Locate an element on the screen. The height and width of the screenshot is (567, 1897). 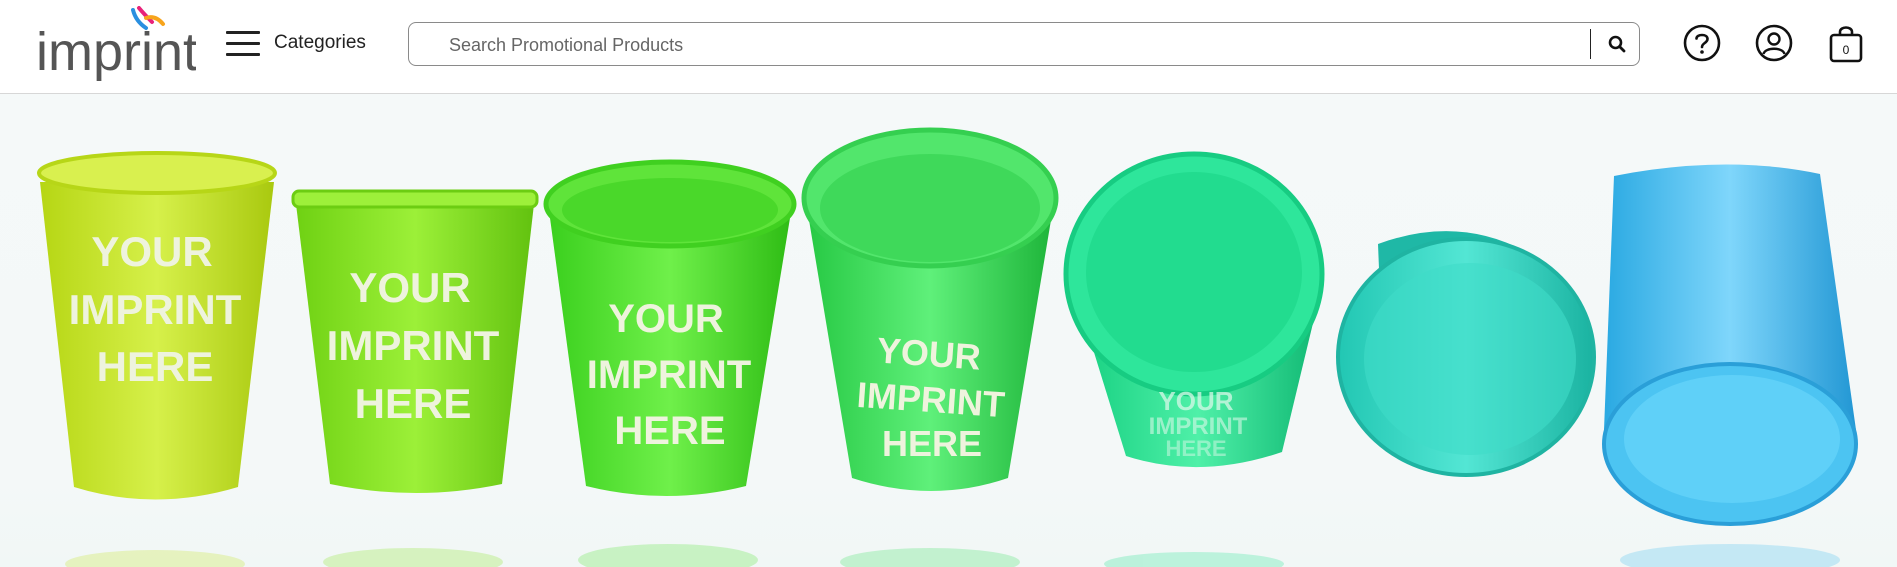
logo-text: imprint is located at coordinates (116, 52).